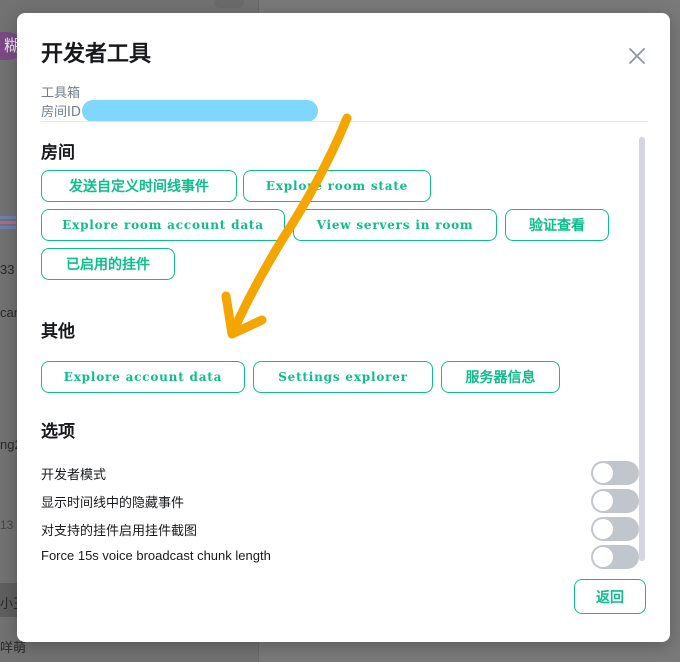 Image resolution: width=680 pixels, height=662 pixels. What do you see at coordinates (199, 110) in the screenshot?
I see `room-id-redaction` at bounding box center [199, 110].